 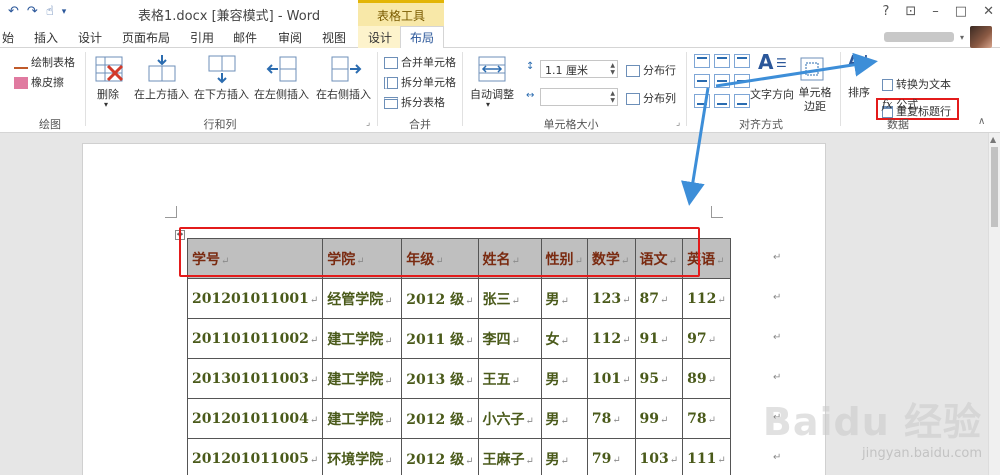 I want to click on cell-margins-icon, so click(x=812, y=69).